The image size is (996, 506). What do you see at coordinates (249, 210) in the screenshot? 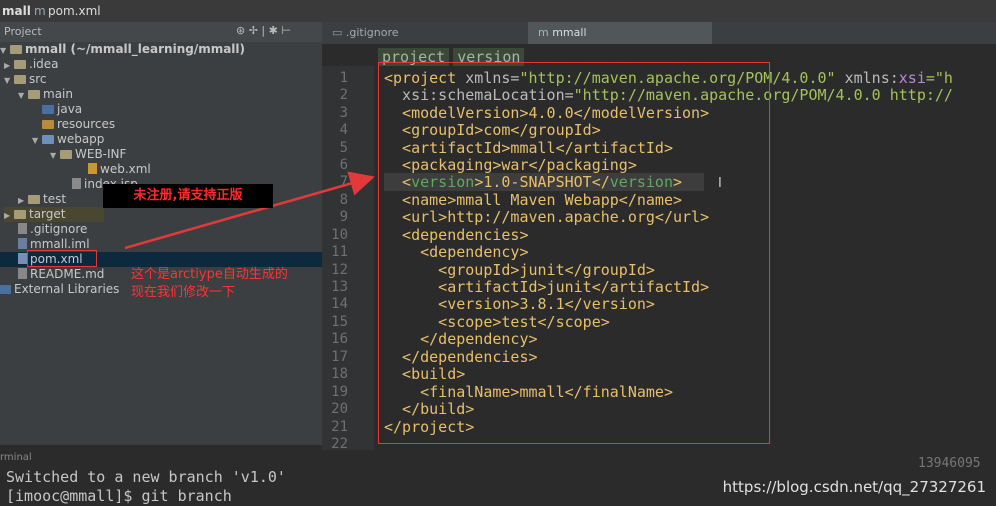
I see `annotation-arrow` at bounding box center [249, 210].